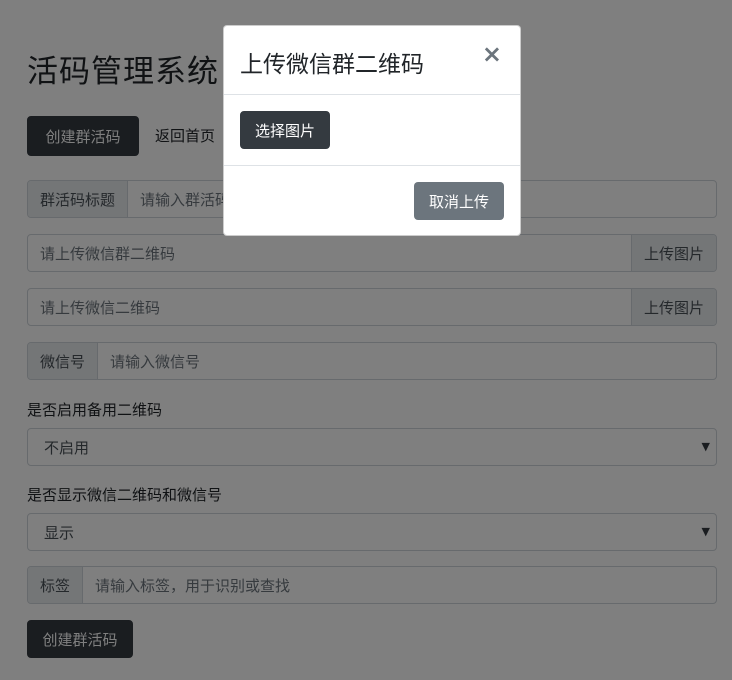  I want to click on modal-body: 选择图片, so click(372, 130).